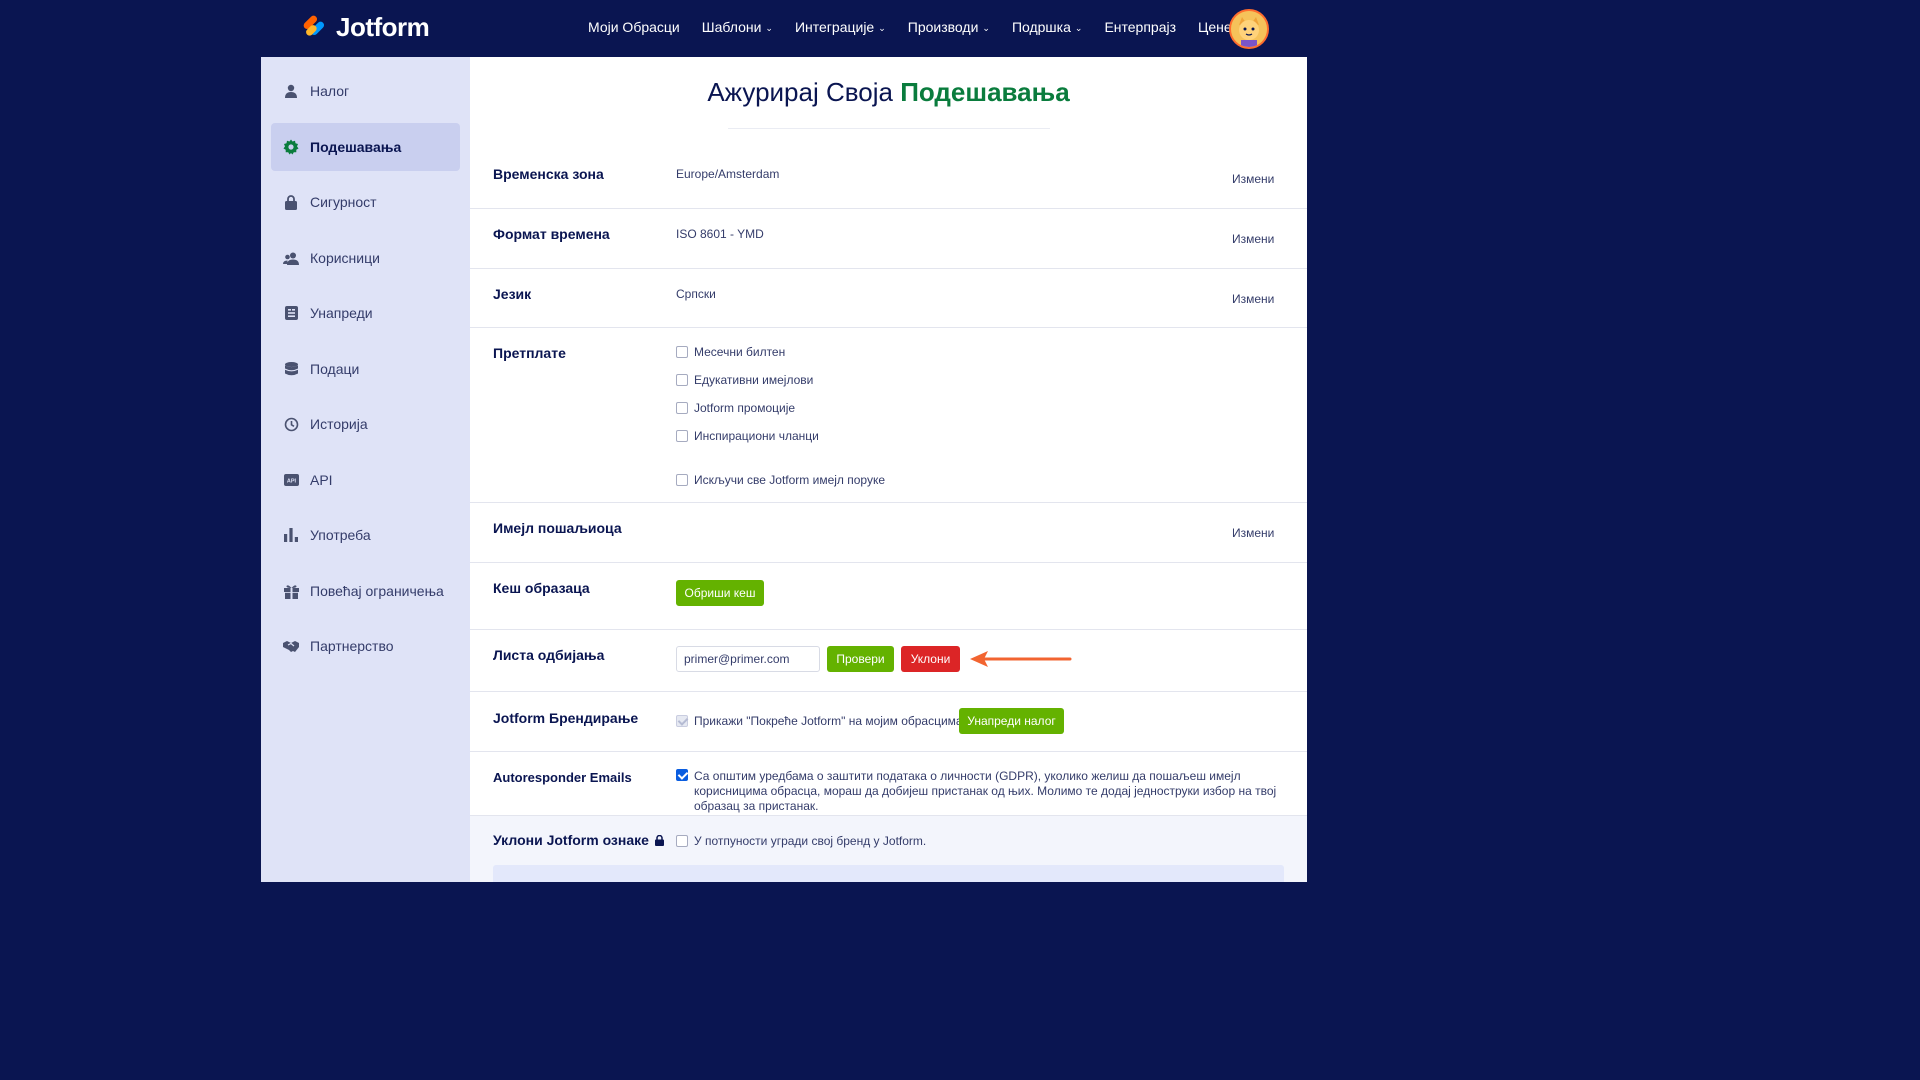 The image size is (1920, 1080). Describe the element at coordinates (571, 840) in the screenshot. I see `remove-marks-label-text: Уклони Jotform ознаке` at that location.